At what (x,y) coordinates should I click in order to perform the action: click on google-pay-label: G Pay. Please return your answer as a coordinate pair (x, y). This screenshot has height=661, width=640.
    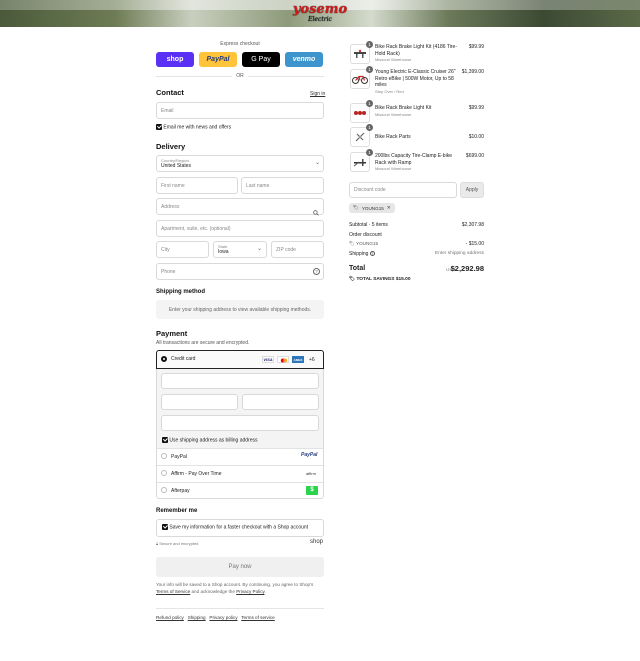
    Looking at the image, I should click on (261, 59).